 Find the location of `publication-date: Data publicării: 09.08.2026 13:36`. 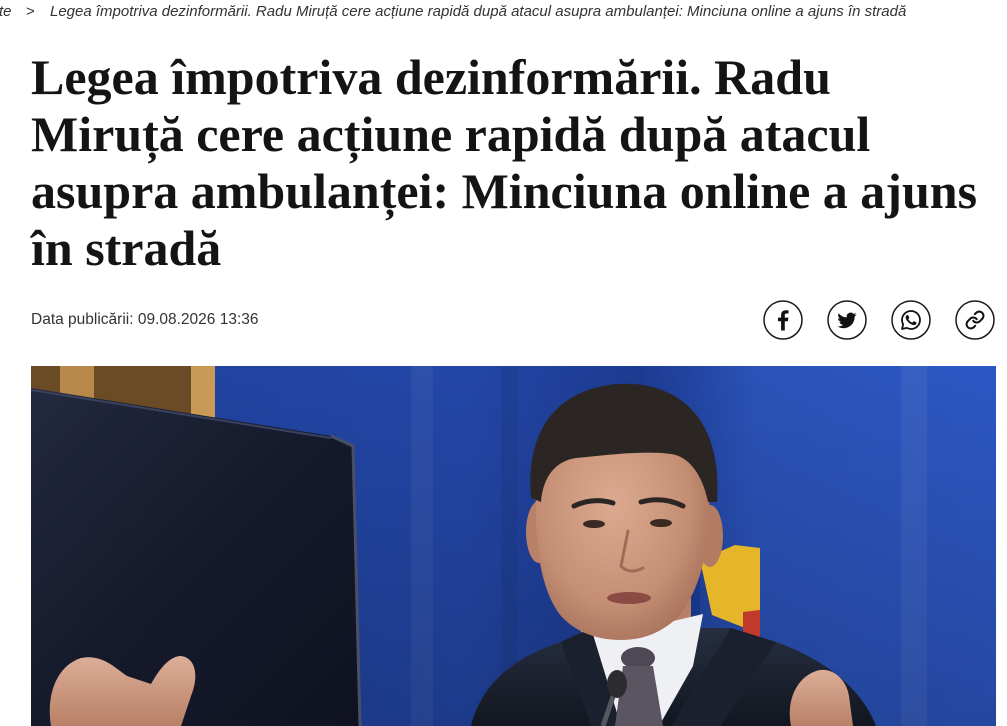

publication-date: Data publicării: 09.08.2026 13:36 is located at coordinates (145, 319).